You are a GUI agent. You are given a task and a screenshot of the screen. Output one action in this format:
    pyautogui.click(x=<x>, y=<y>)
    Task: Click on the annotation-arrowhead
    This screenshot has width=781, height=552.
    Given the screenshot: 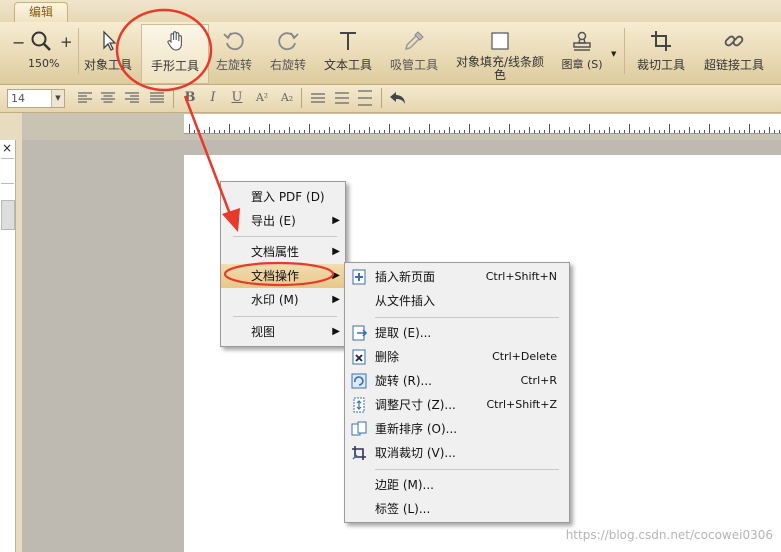 What is the action you would take?
    pyautogui.click(x=231, y=220)
    